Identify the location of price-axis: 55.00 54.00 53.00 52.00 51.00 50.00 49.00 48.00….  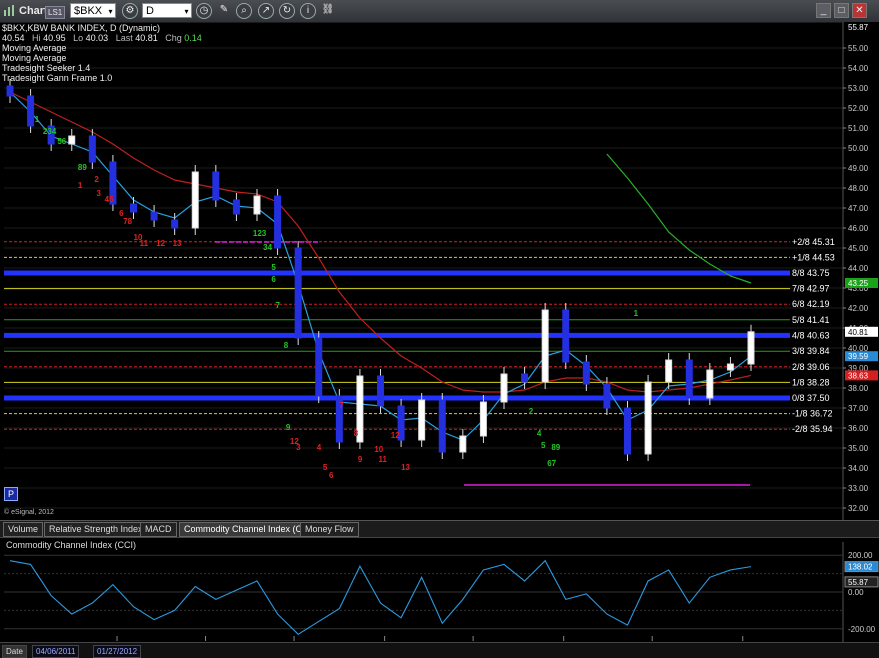
(860, 271).